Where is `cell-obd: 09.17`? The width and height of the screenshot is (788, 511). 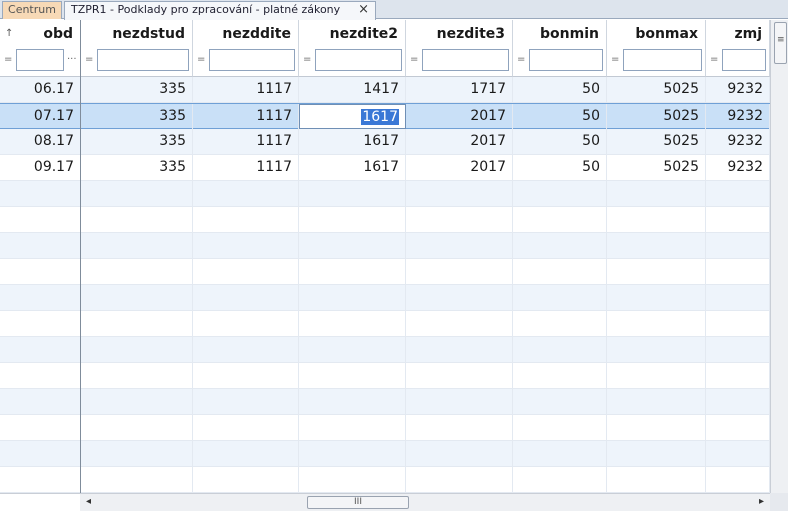 cell-obd: 09.17 is located at coordinates (40, 167).